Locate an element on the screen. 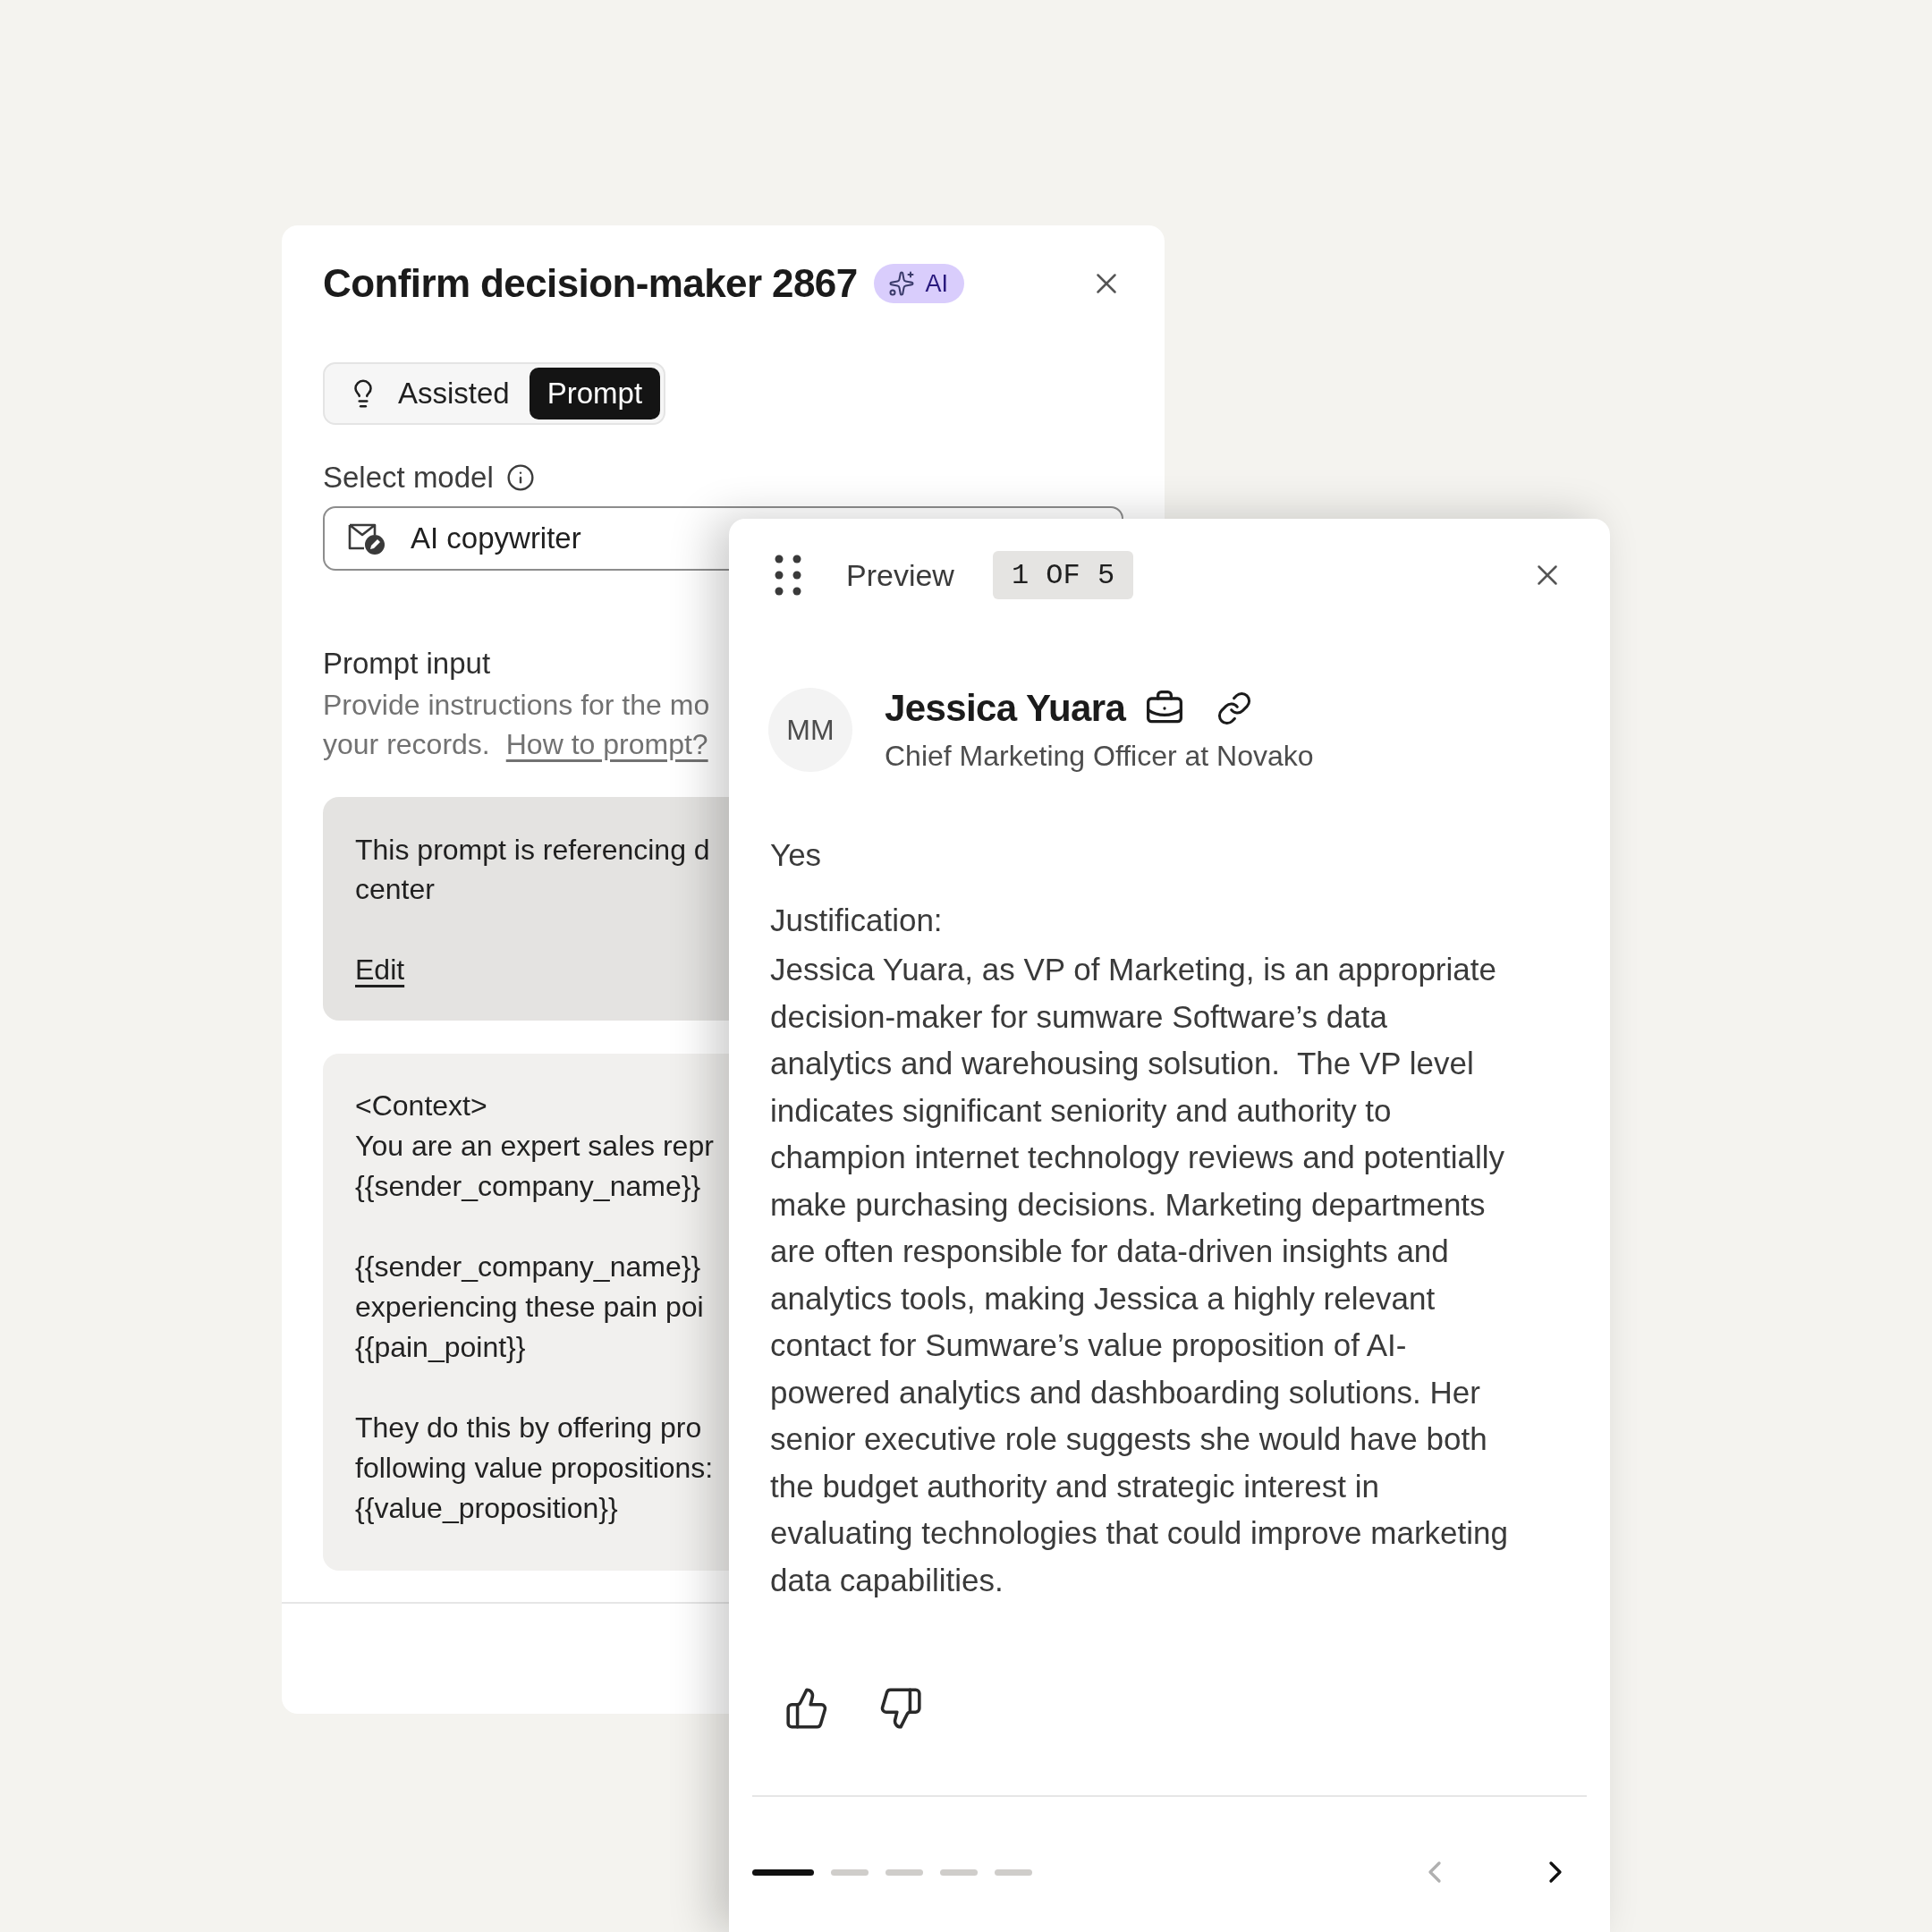 The image size is (1932, 1932). page-counter: 1 OF 5 is located at coordinates (1063, 575).